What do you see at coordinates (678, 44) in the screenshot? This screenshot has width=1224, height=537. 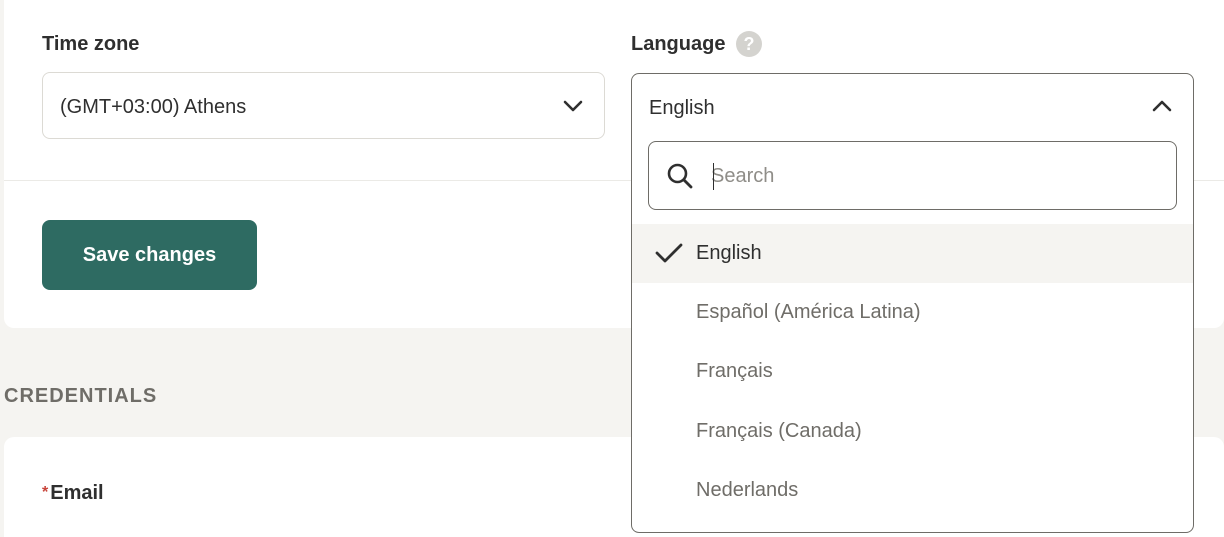 I see `language-label: Language` at bounding box center [678, 44].